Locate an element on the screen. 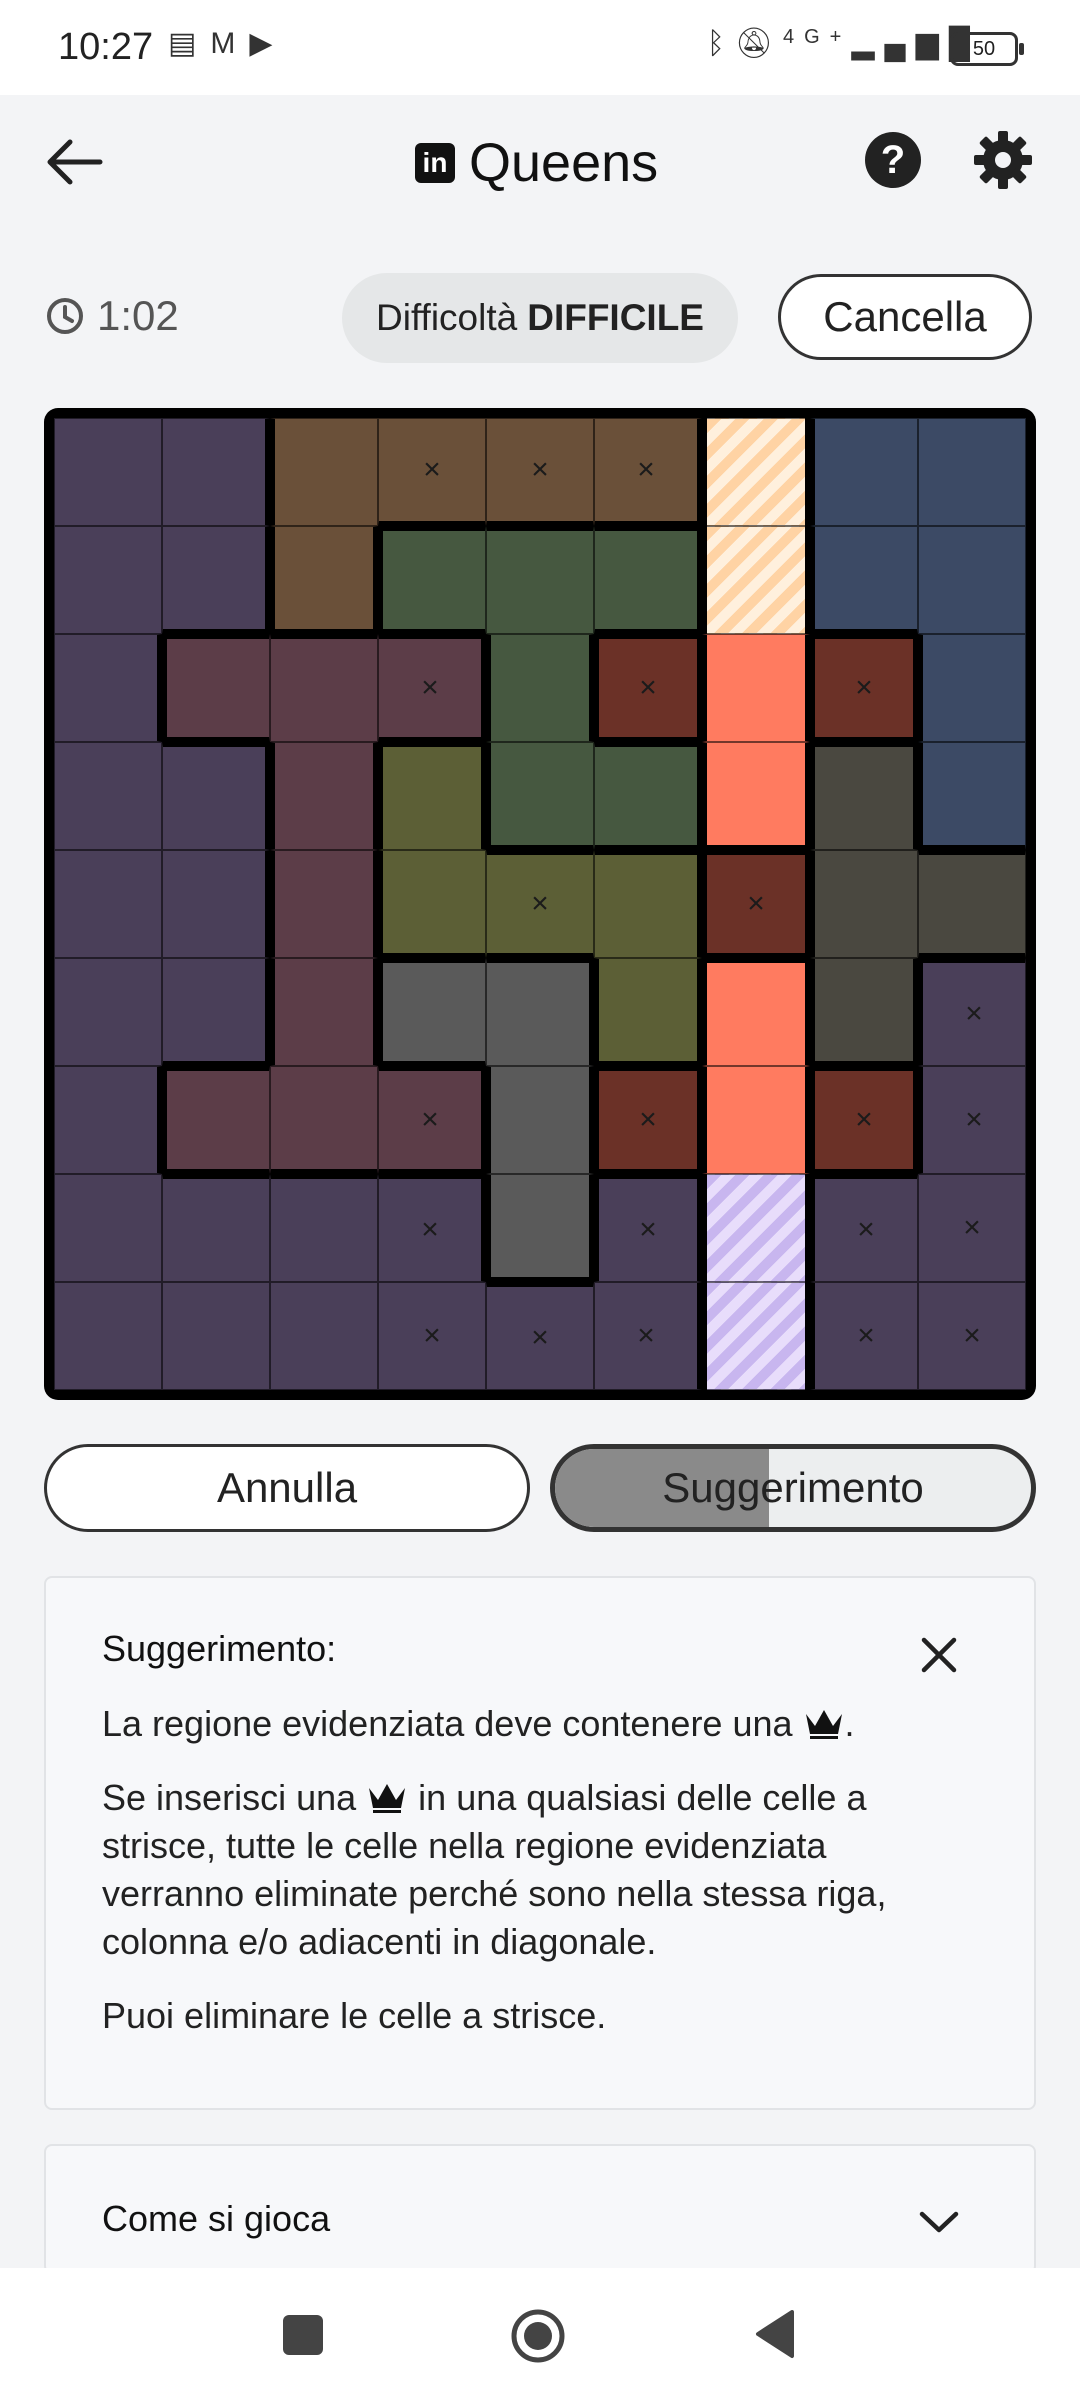  nav-back-icon is located at coordinates (774, 2334).